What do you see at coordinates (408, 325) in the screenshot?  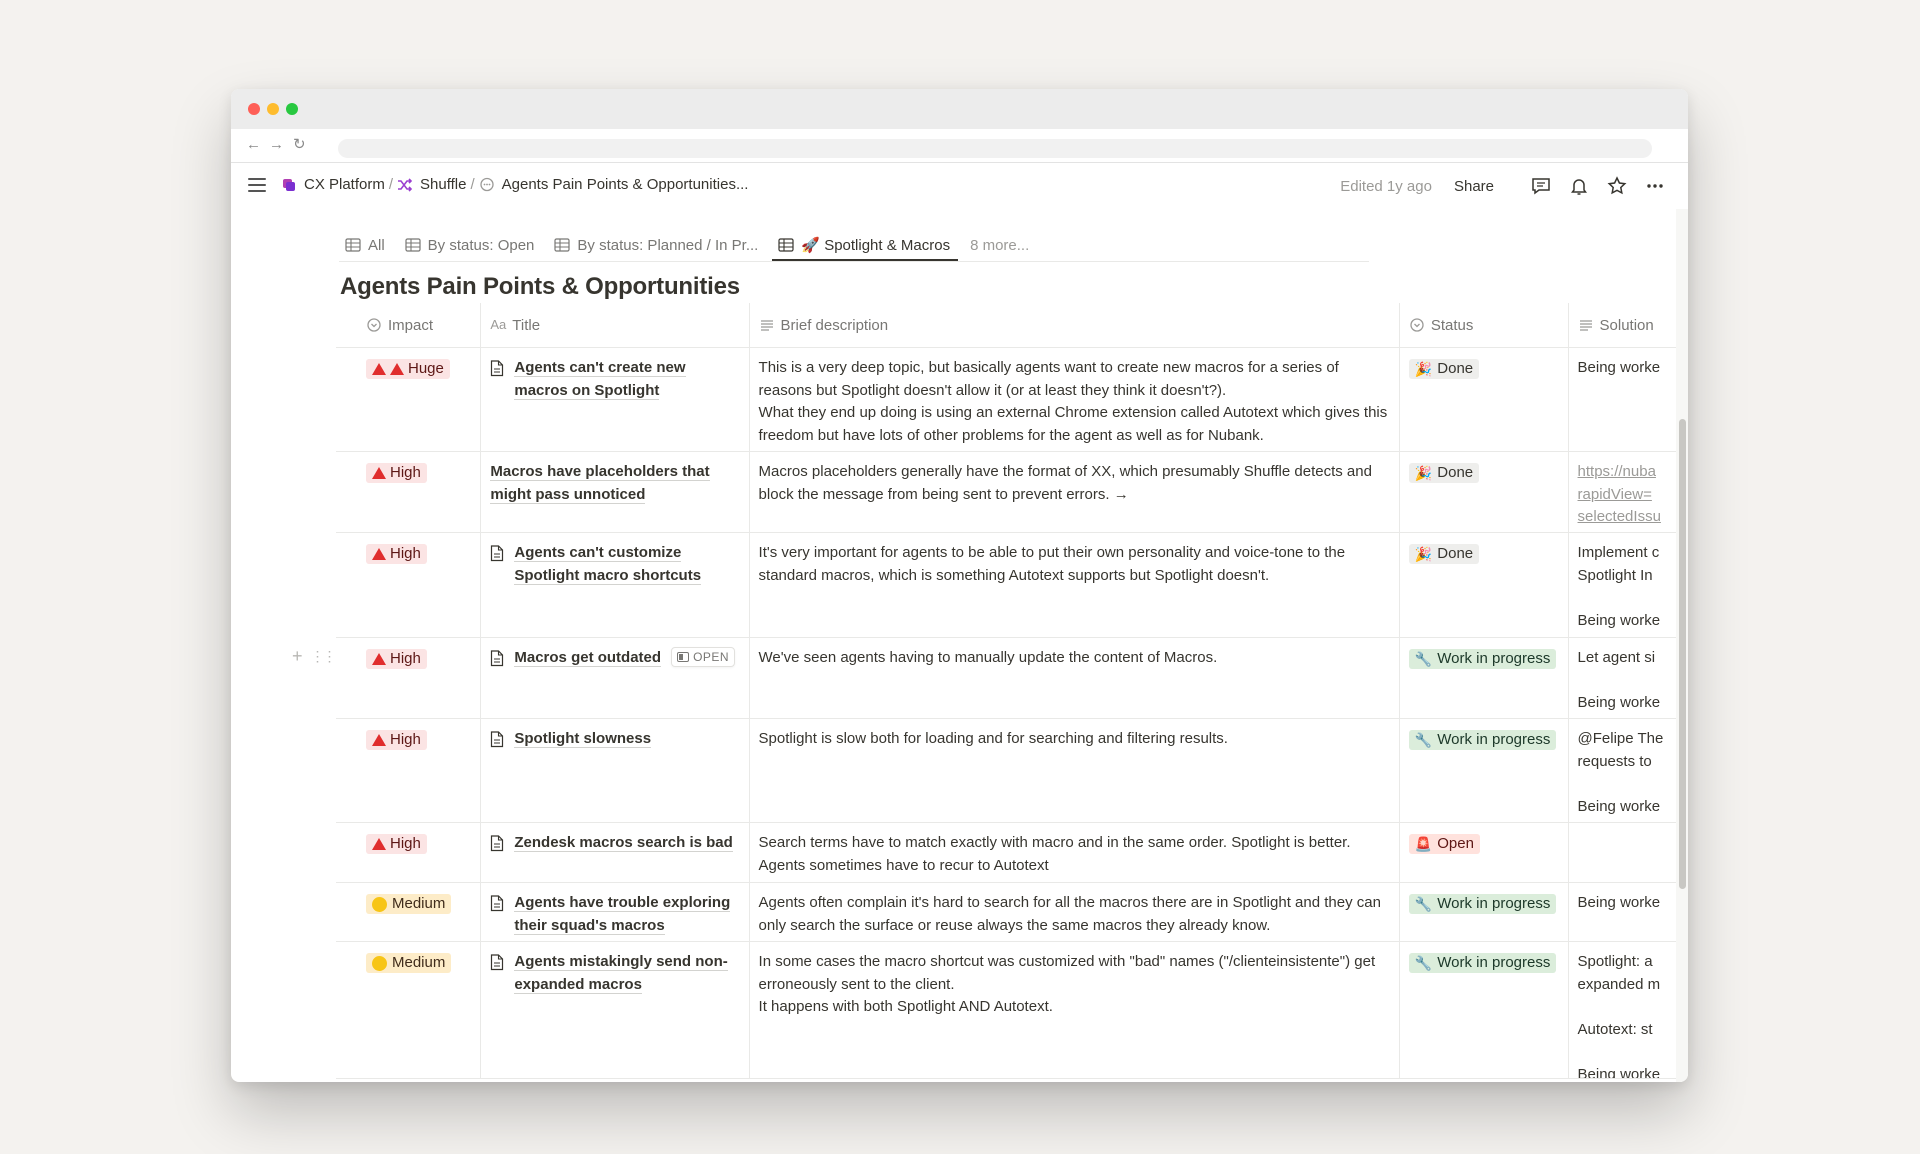 I see `column-header-impact: Impact` at bounding box center [408, 325].